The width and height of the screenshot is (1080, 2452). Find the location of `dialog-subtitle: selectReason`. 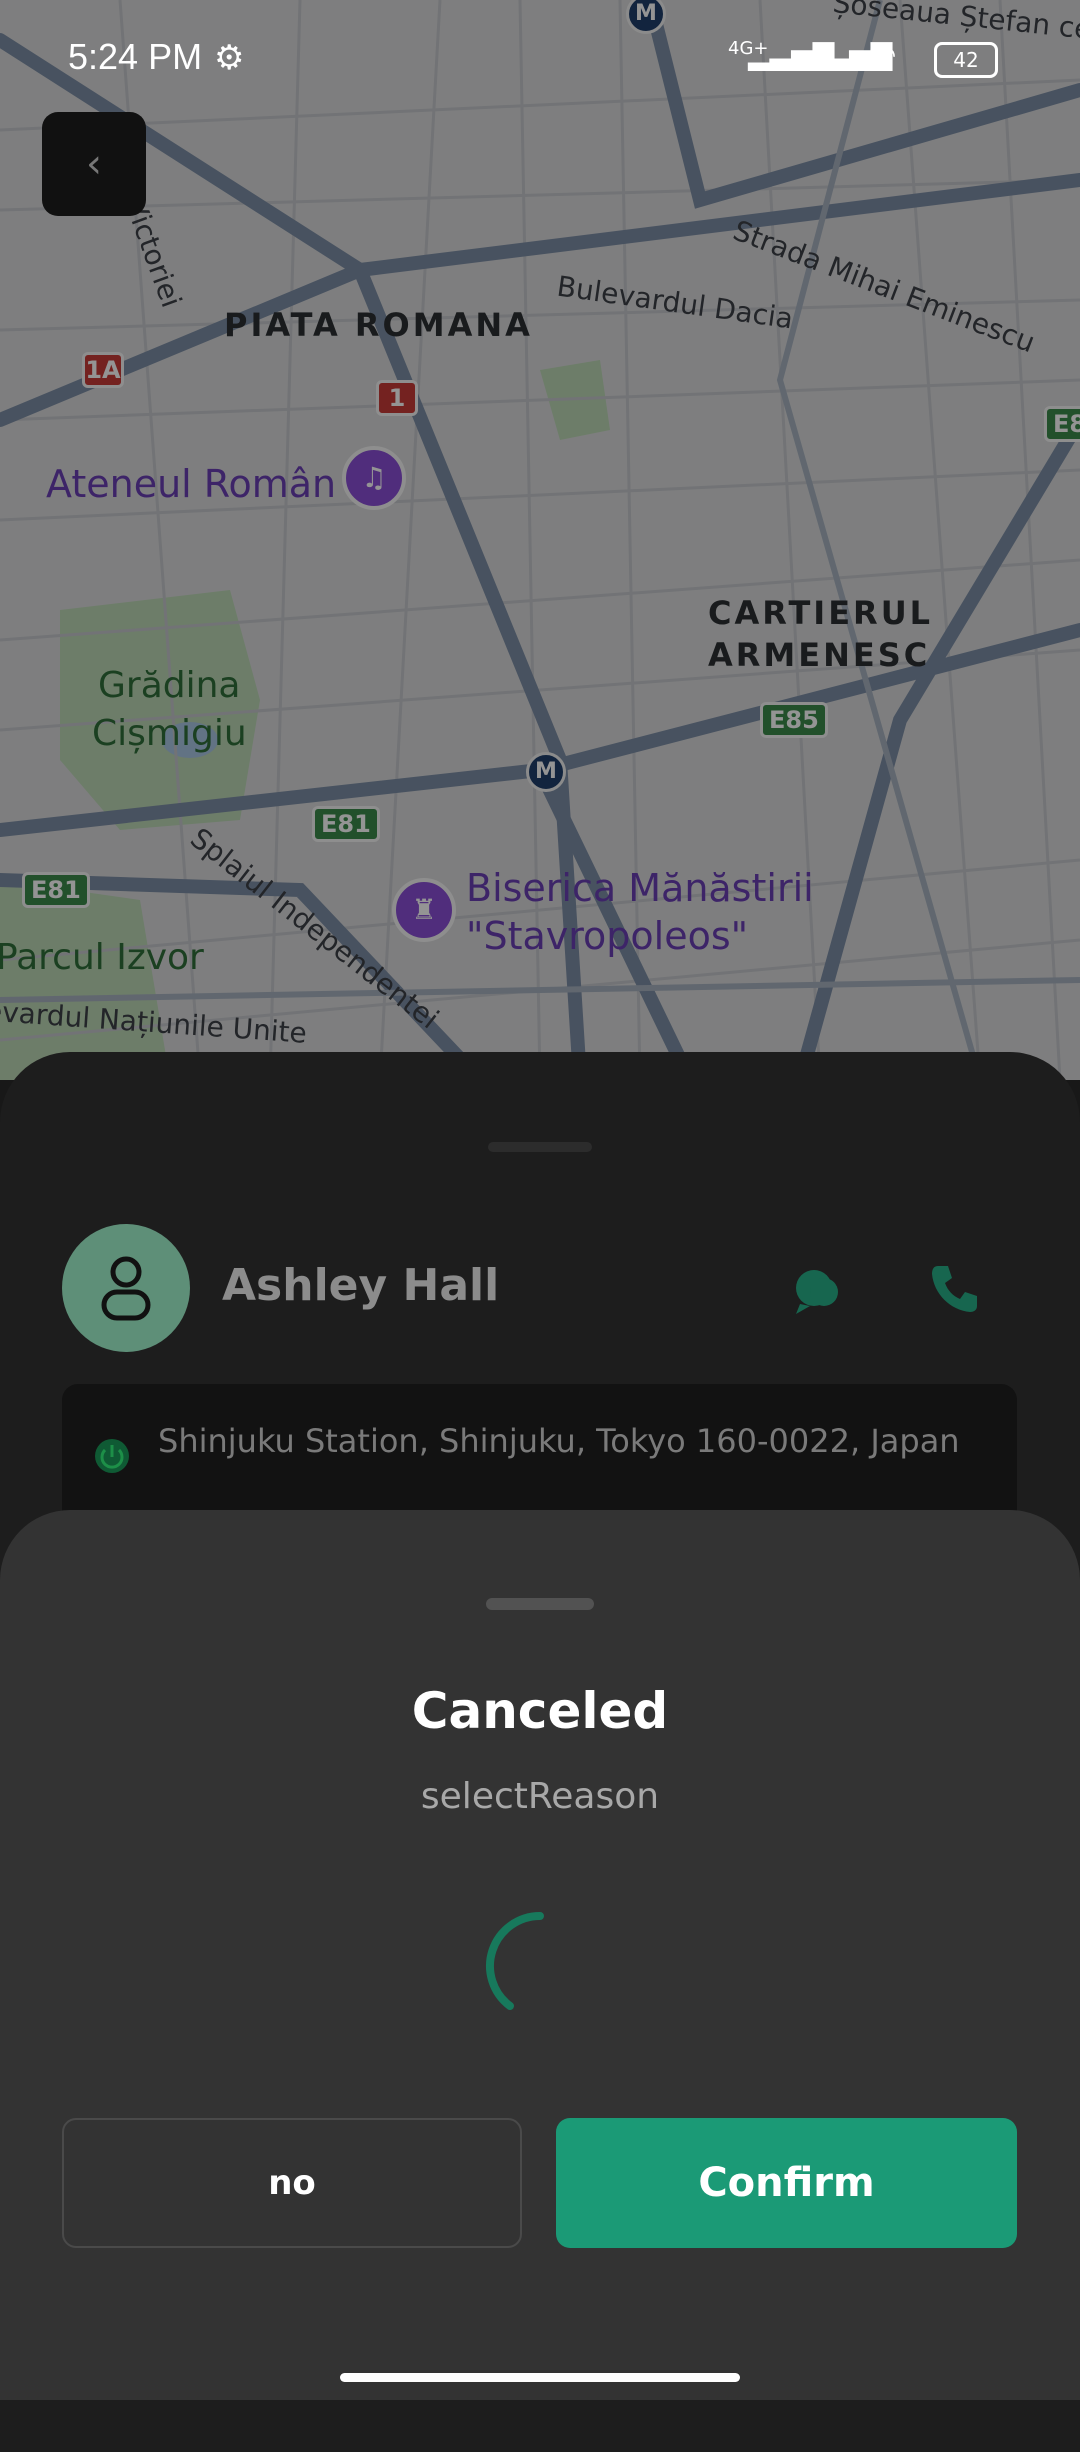

dialog-subtitle: selectReason is located at coordinates (540, 1796).